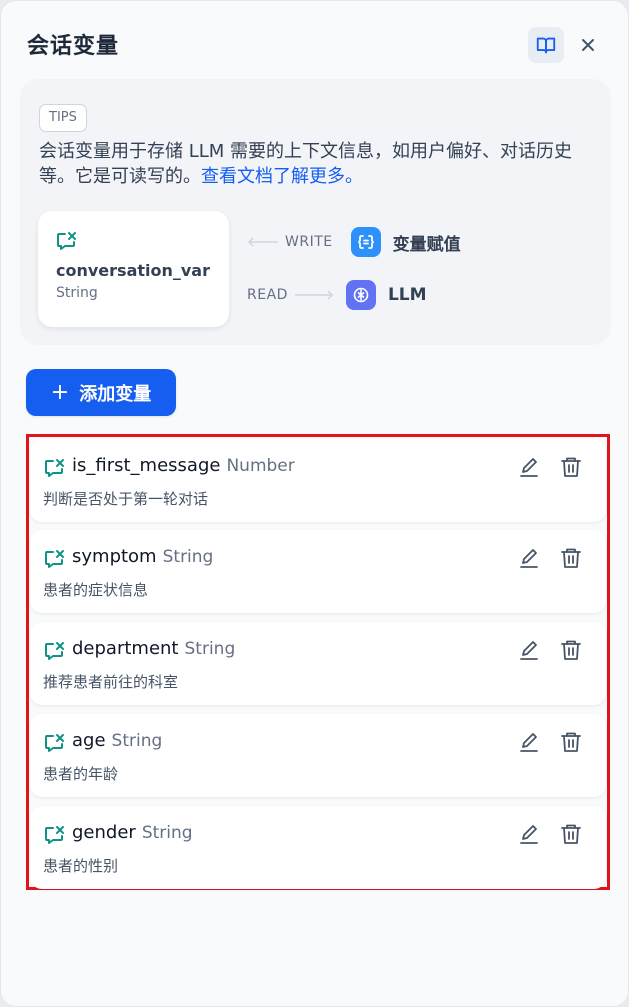 The image size is (629, 1007). I want to click on variable-header: department String, so click(153, 648).